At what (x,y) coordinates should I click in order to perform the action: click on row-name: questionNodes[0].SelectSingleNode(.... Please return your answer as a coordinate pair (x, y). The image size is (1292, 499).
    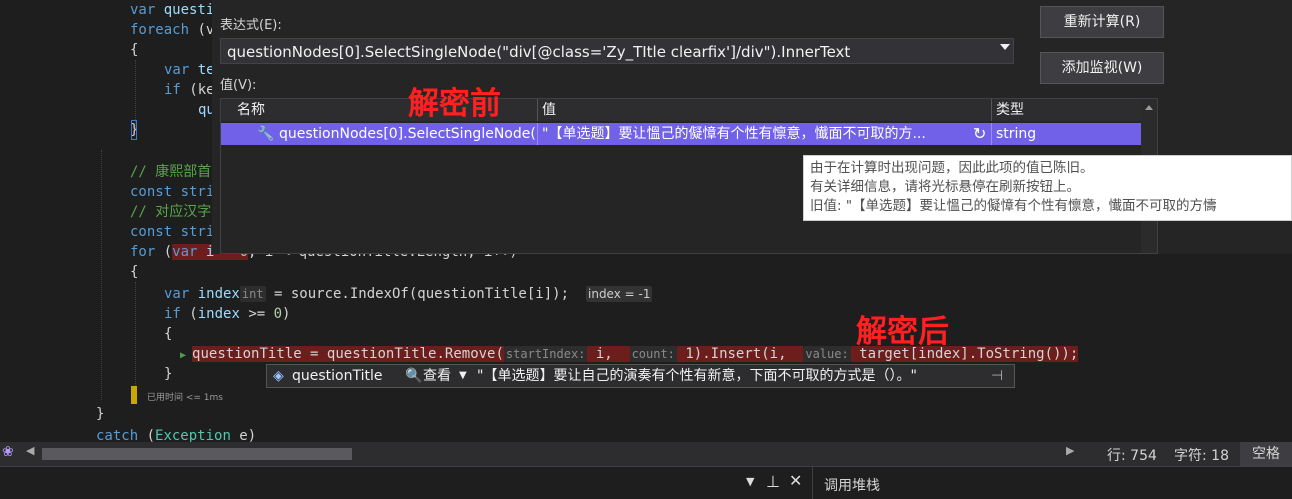
    Looking at the image, I should click on (407, 134).